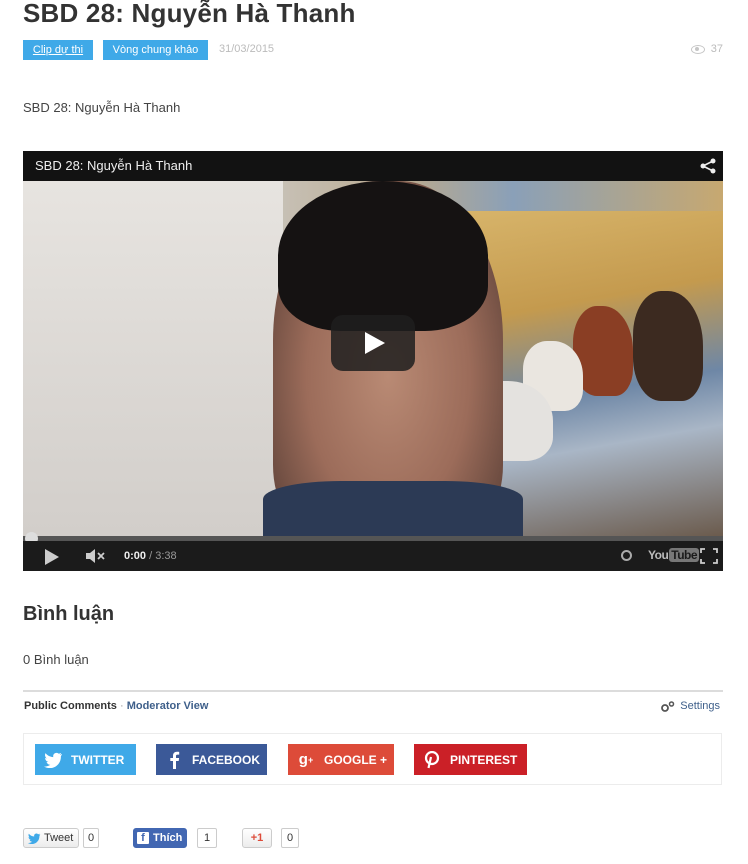  I want to click on watch-later-icon, so click(626, 555).